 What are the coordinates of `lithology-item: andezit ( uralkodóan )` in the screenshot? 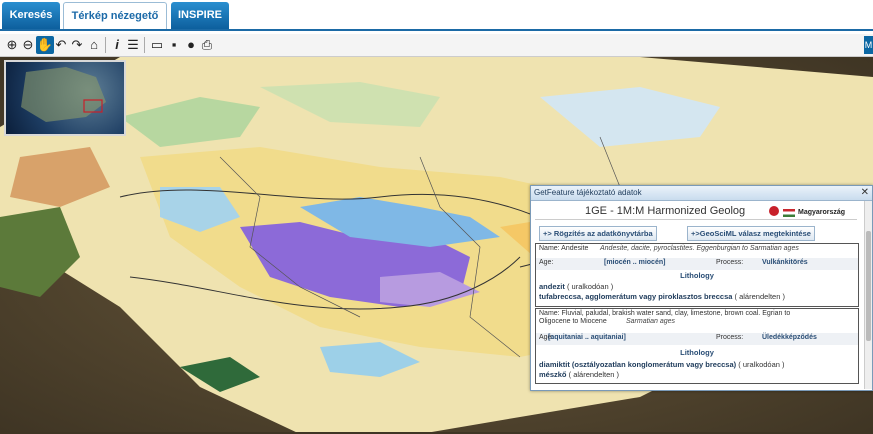 It's located at (576, 286).